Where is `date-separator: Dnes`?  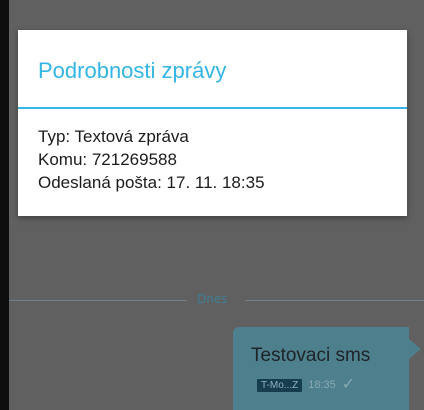
date-separator: Dnes is located at coordinates (216, 301).